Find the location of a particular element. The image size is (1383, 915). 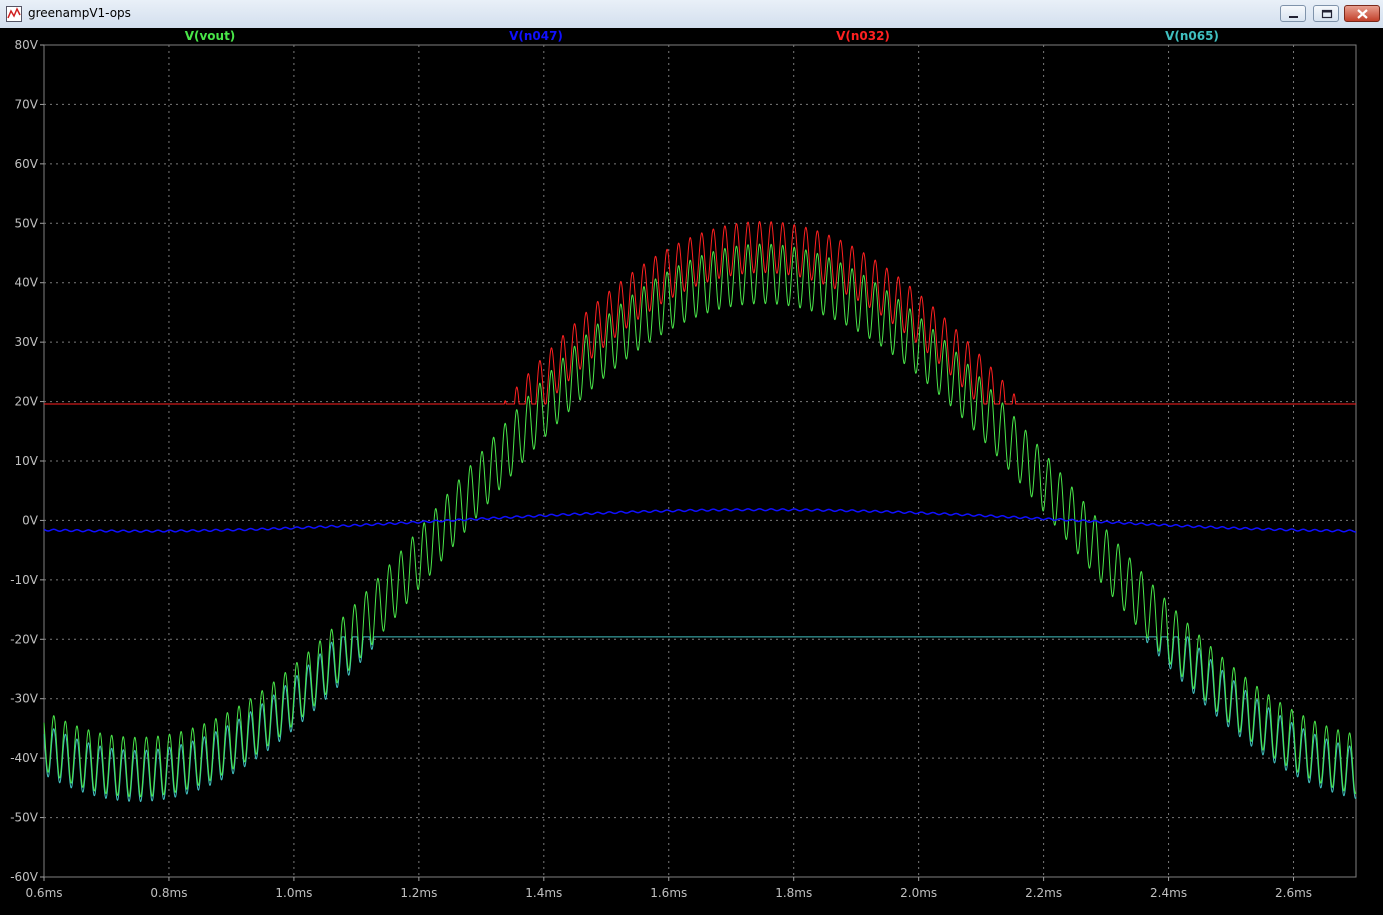

maximize-button is located at coordinates (1326, 13).